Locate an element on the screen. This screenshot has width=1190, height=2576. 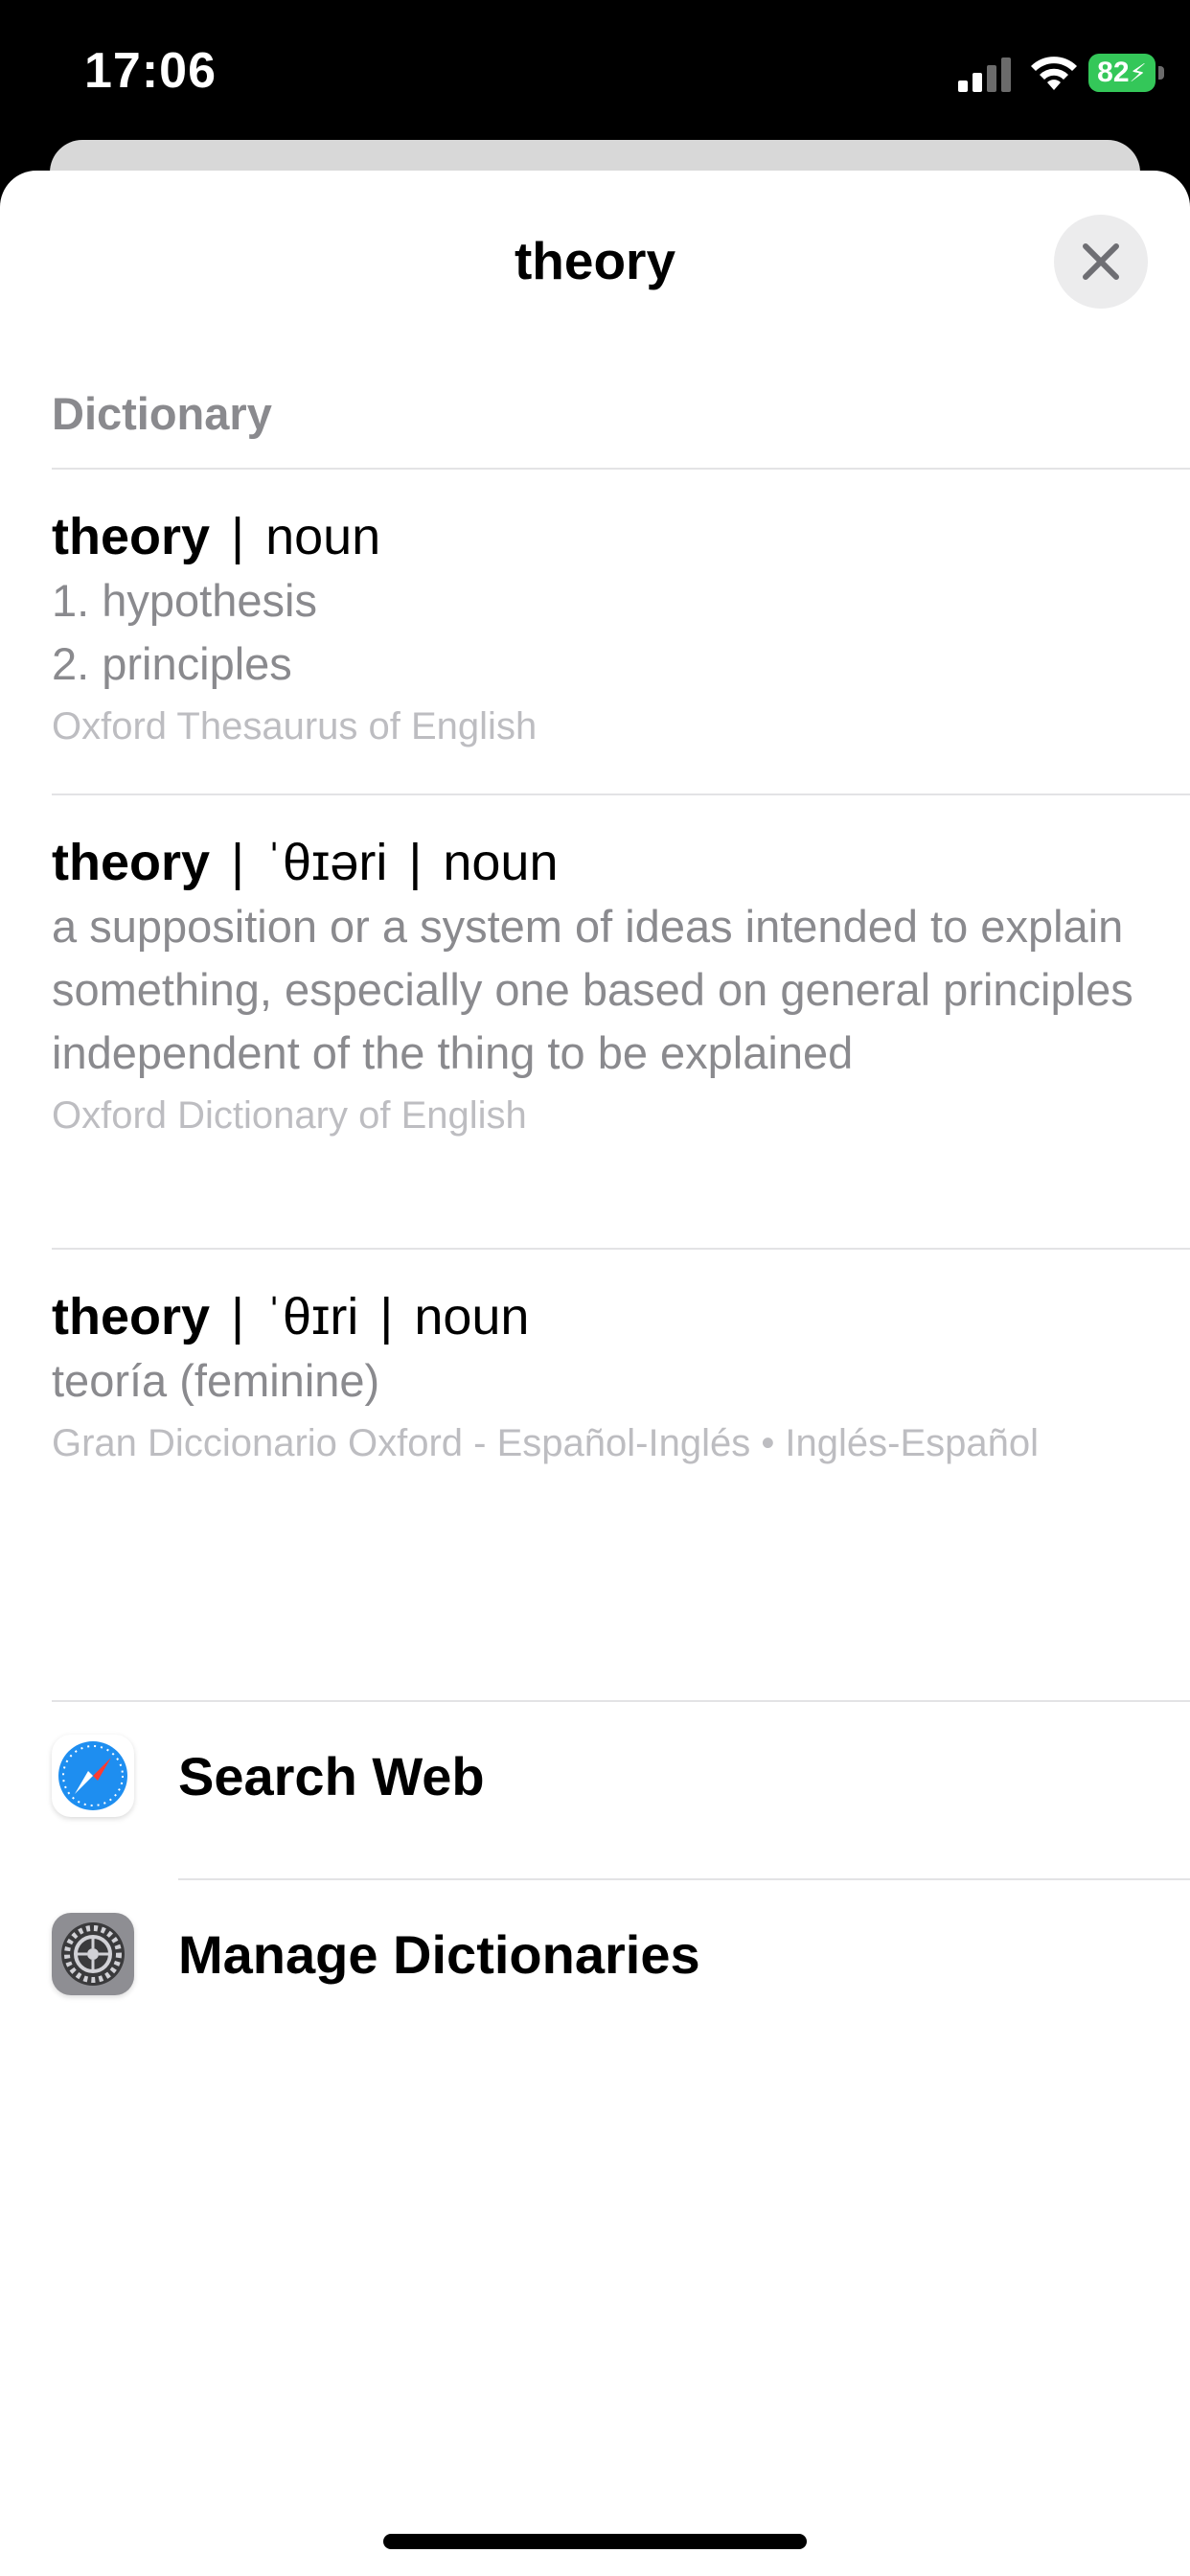
close-icon is located at coordinates (1101, 261).